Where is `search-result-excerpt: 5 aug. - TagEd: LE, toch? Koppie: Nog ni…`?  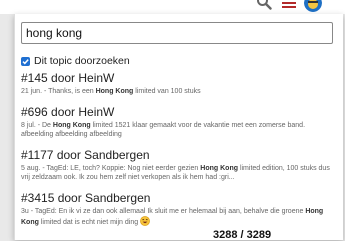 search-result-excerpt: 5 aug. - TagEd: LE, toch? Koppie: Nog ni… is located at coordinates (175, 173).